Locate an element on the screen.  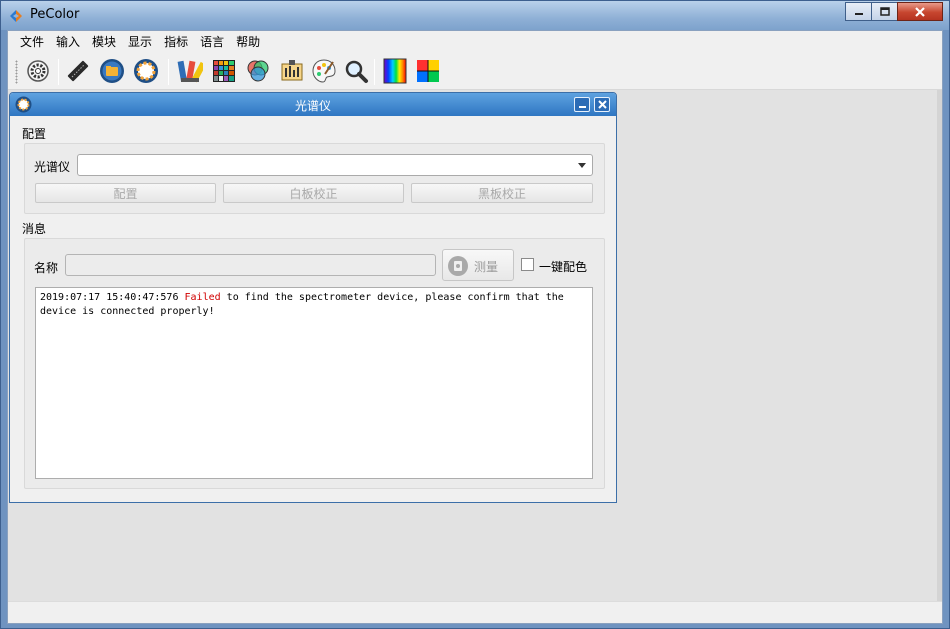
toolbar-settings-button is located at coordinates (38, 71).